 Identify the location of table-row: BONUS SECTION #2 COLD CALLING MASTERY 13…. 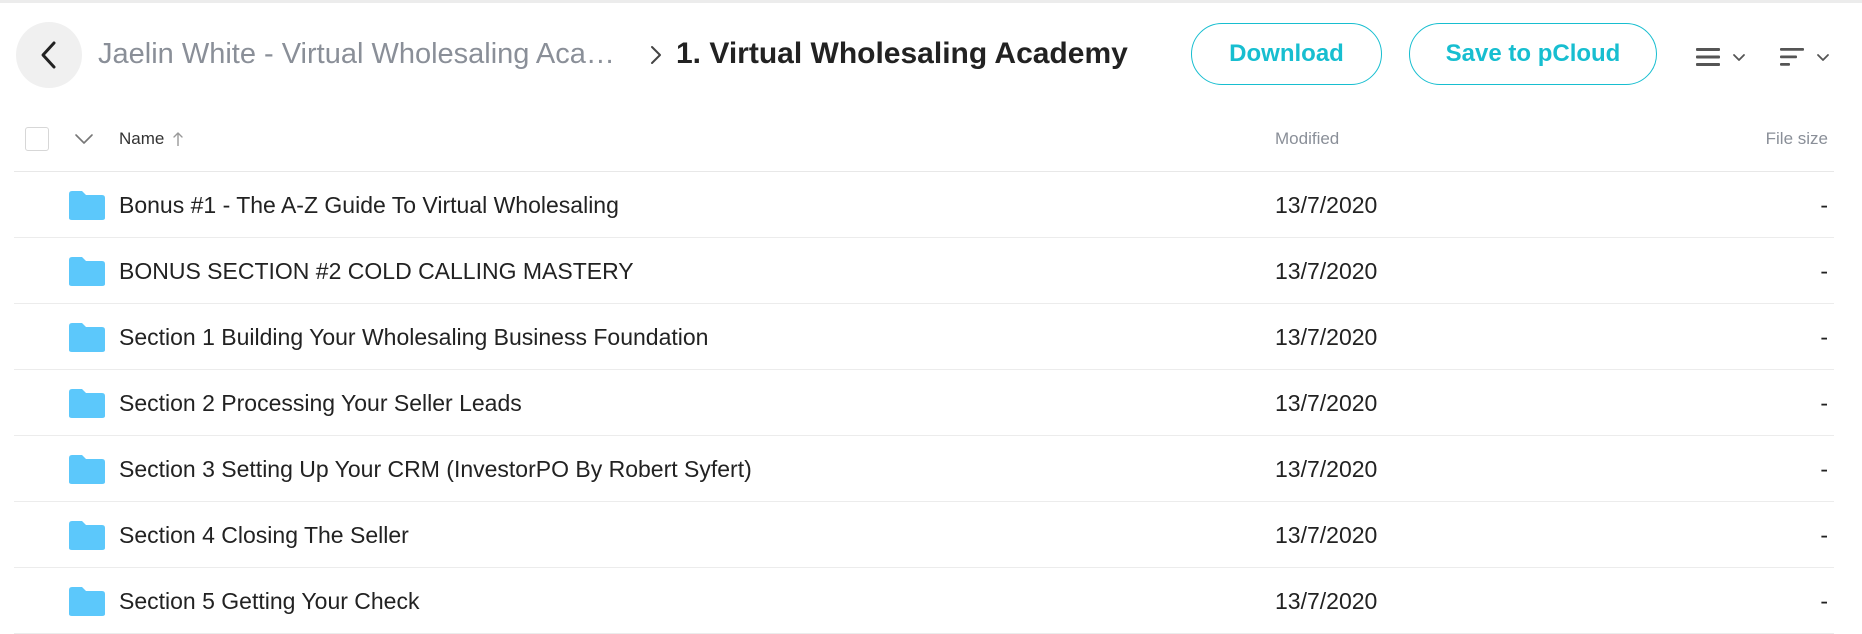
(931, 271).